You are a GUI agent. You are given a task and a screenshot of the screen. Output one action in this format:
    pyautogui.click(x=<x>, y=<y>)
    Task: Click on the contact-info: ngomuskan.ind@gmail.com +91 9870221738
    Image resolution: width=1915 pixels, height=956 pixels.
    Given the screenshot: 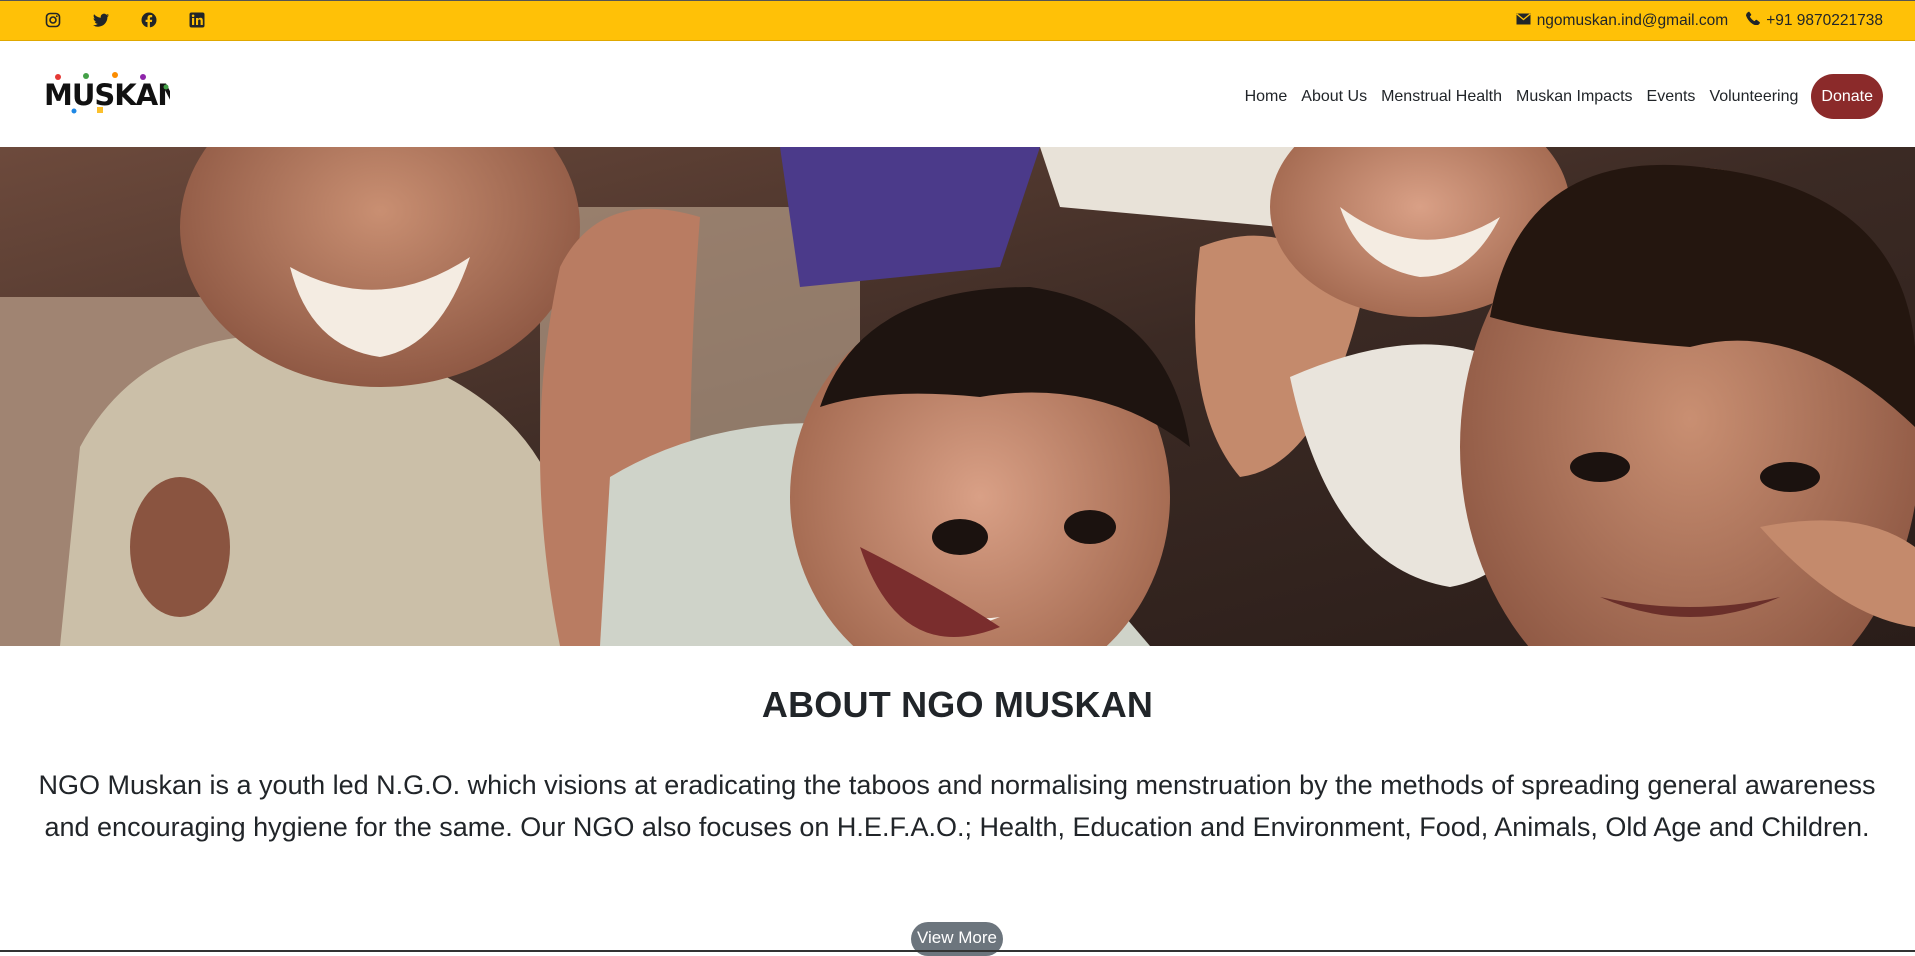 What is the action you would take?
    pyautogui.click(x=1699, y=20)
    